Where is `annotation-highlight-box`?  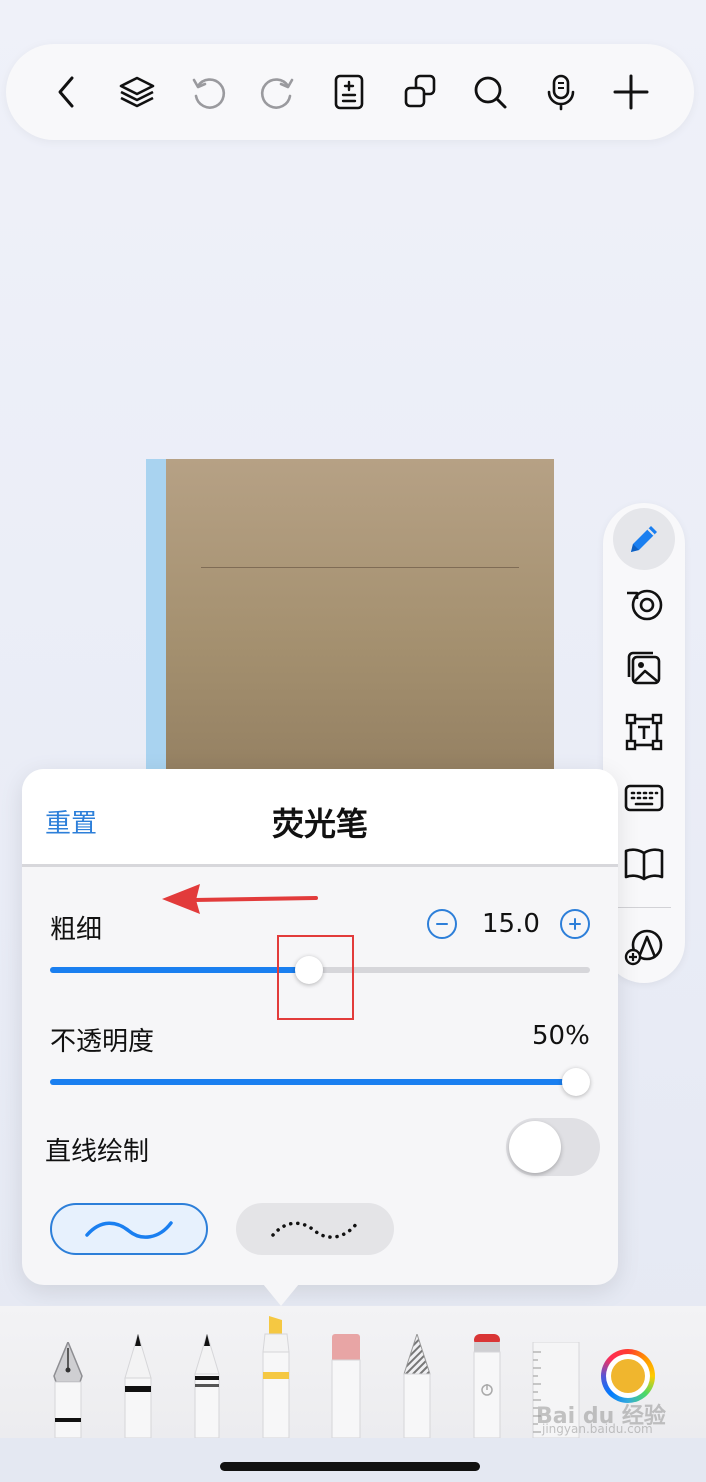
annotation-highlight-box is located at coordinates (315, 977).